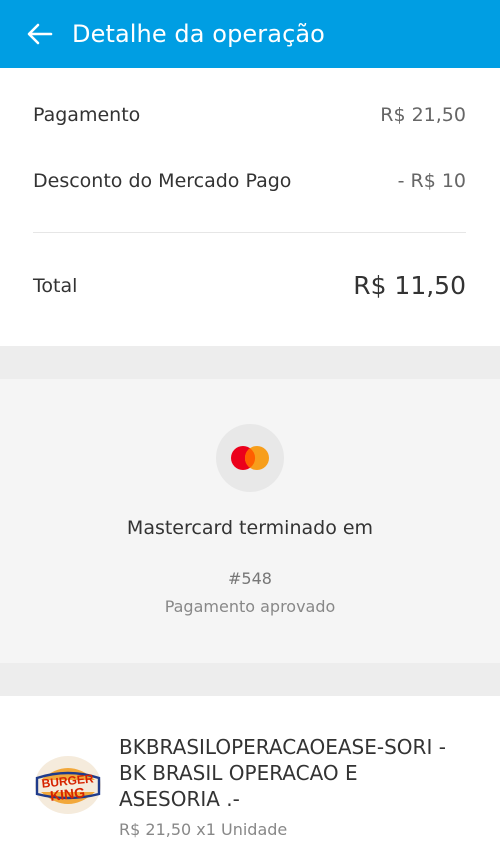 The image size is (500, 845). I want to click on burger-king-logo: BURGER KING, so click(68, 785).